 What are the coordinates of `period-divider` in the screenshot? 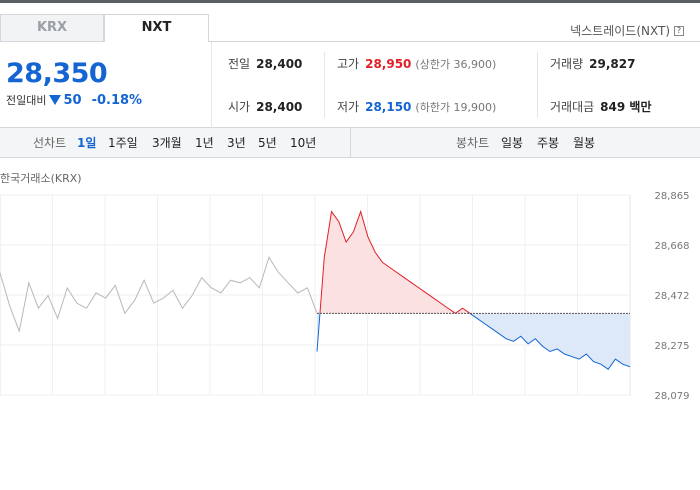 It's located at (350, 143).